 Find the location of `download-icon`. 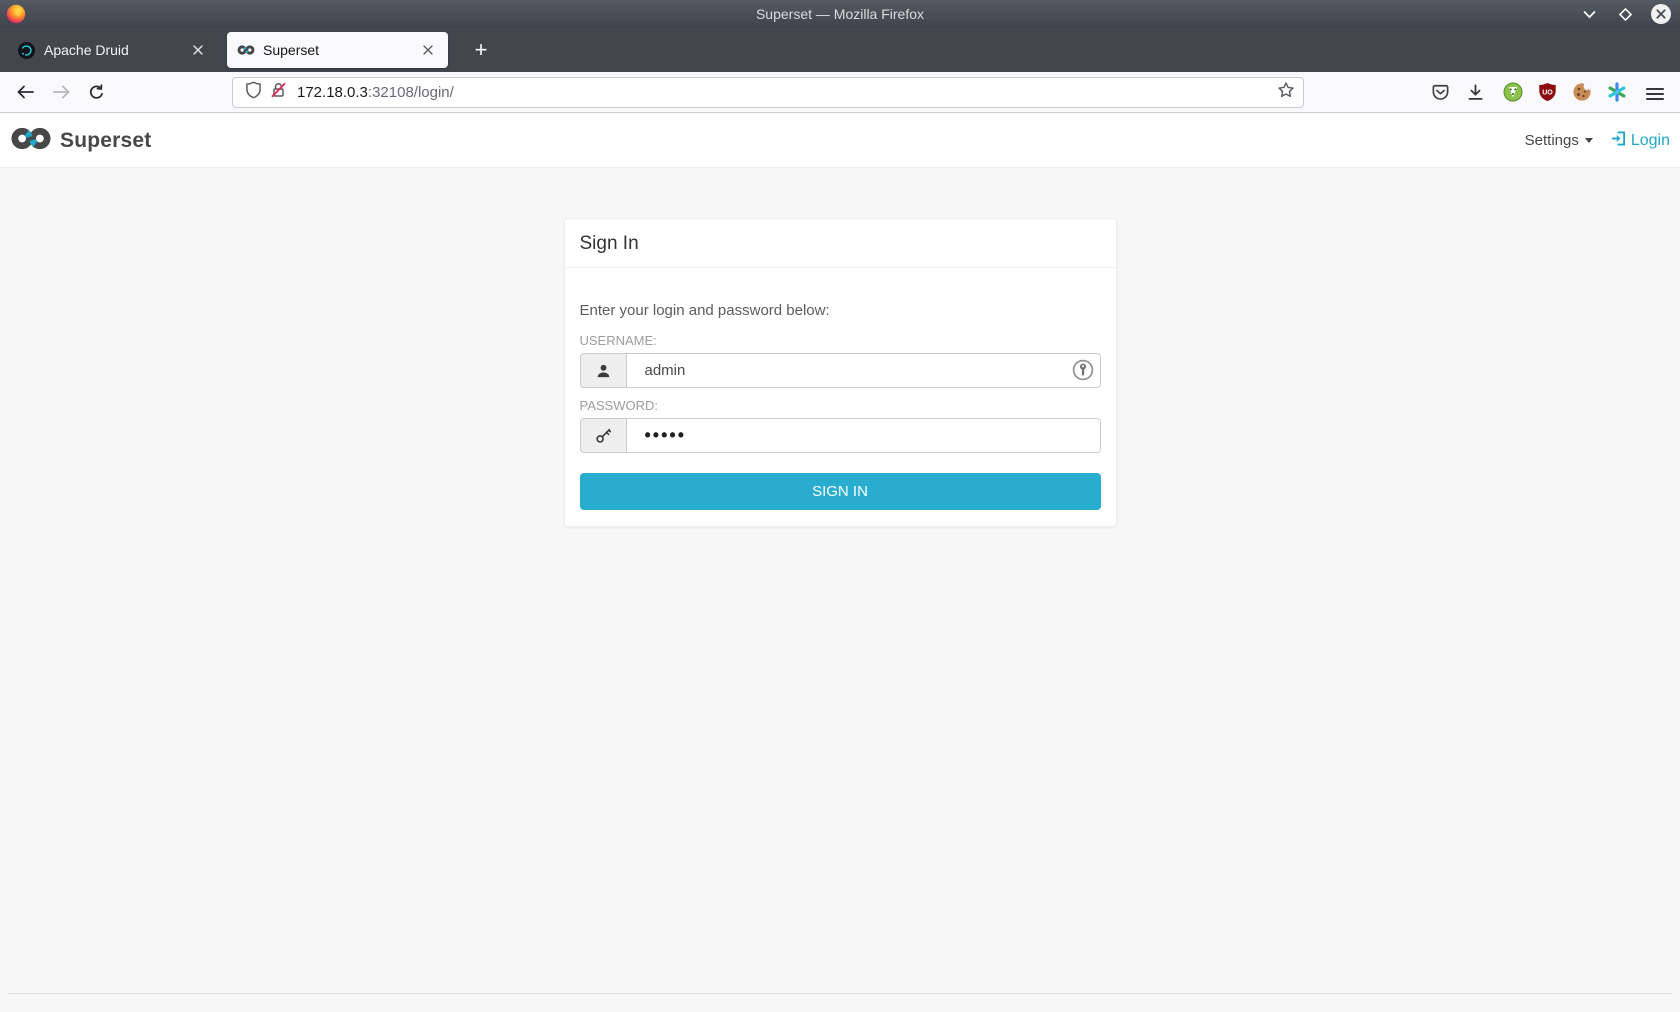

download-icon is located at coordinates (1475, 92).